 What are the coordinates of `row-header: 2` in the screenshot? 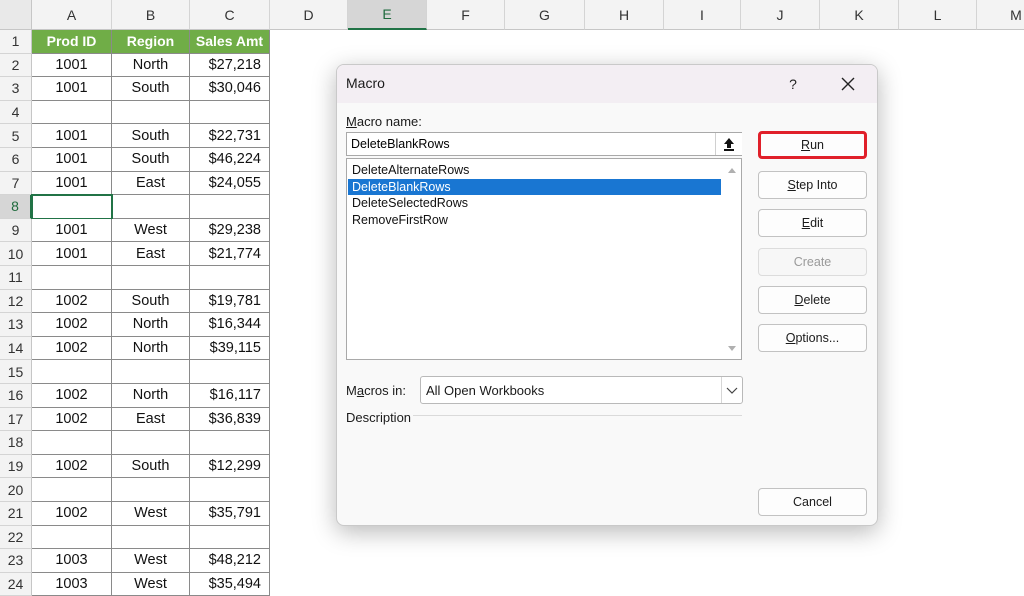 It's located at (16, 65).